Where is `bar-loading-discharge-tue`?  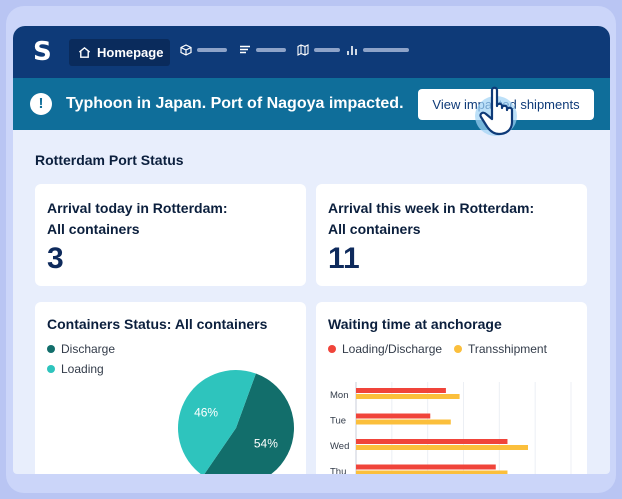 bar-loading-discharge-tue is located at coordinates (393, 416).